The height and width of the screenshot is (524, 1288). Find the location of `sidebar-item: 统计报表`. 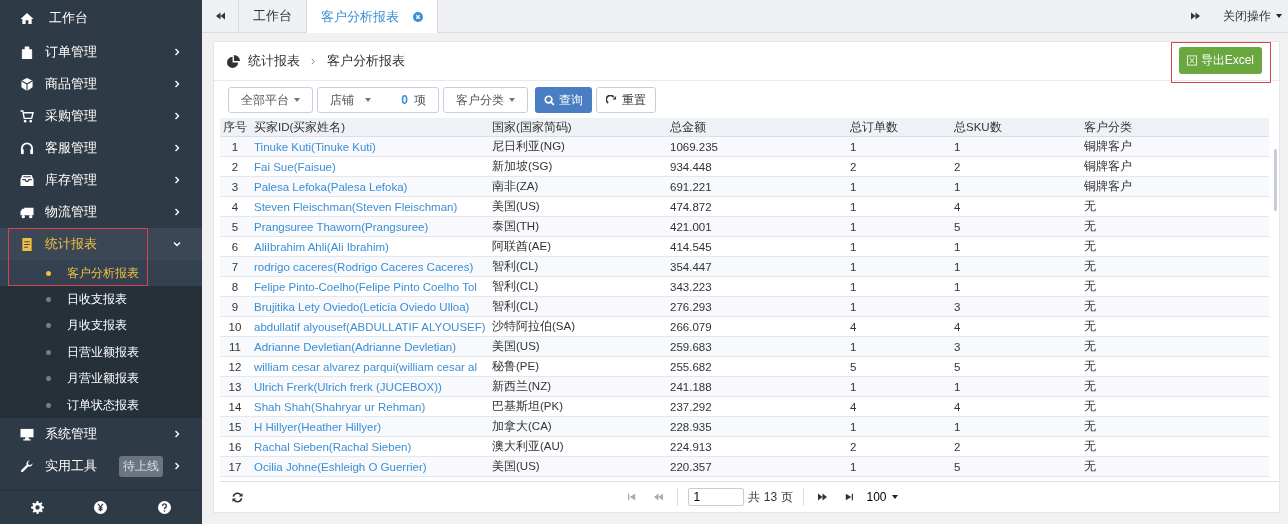

sidebar-item: 统计报表 is located at coordinates (101, 244).